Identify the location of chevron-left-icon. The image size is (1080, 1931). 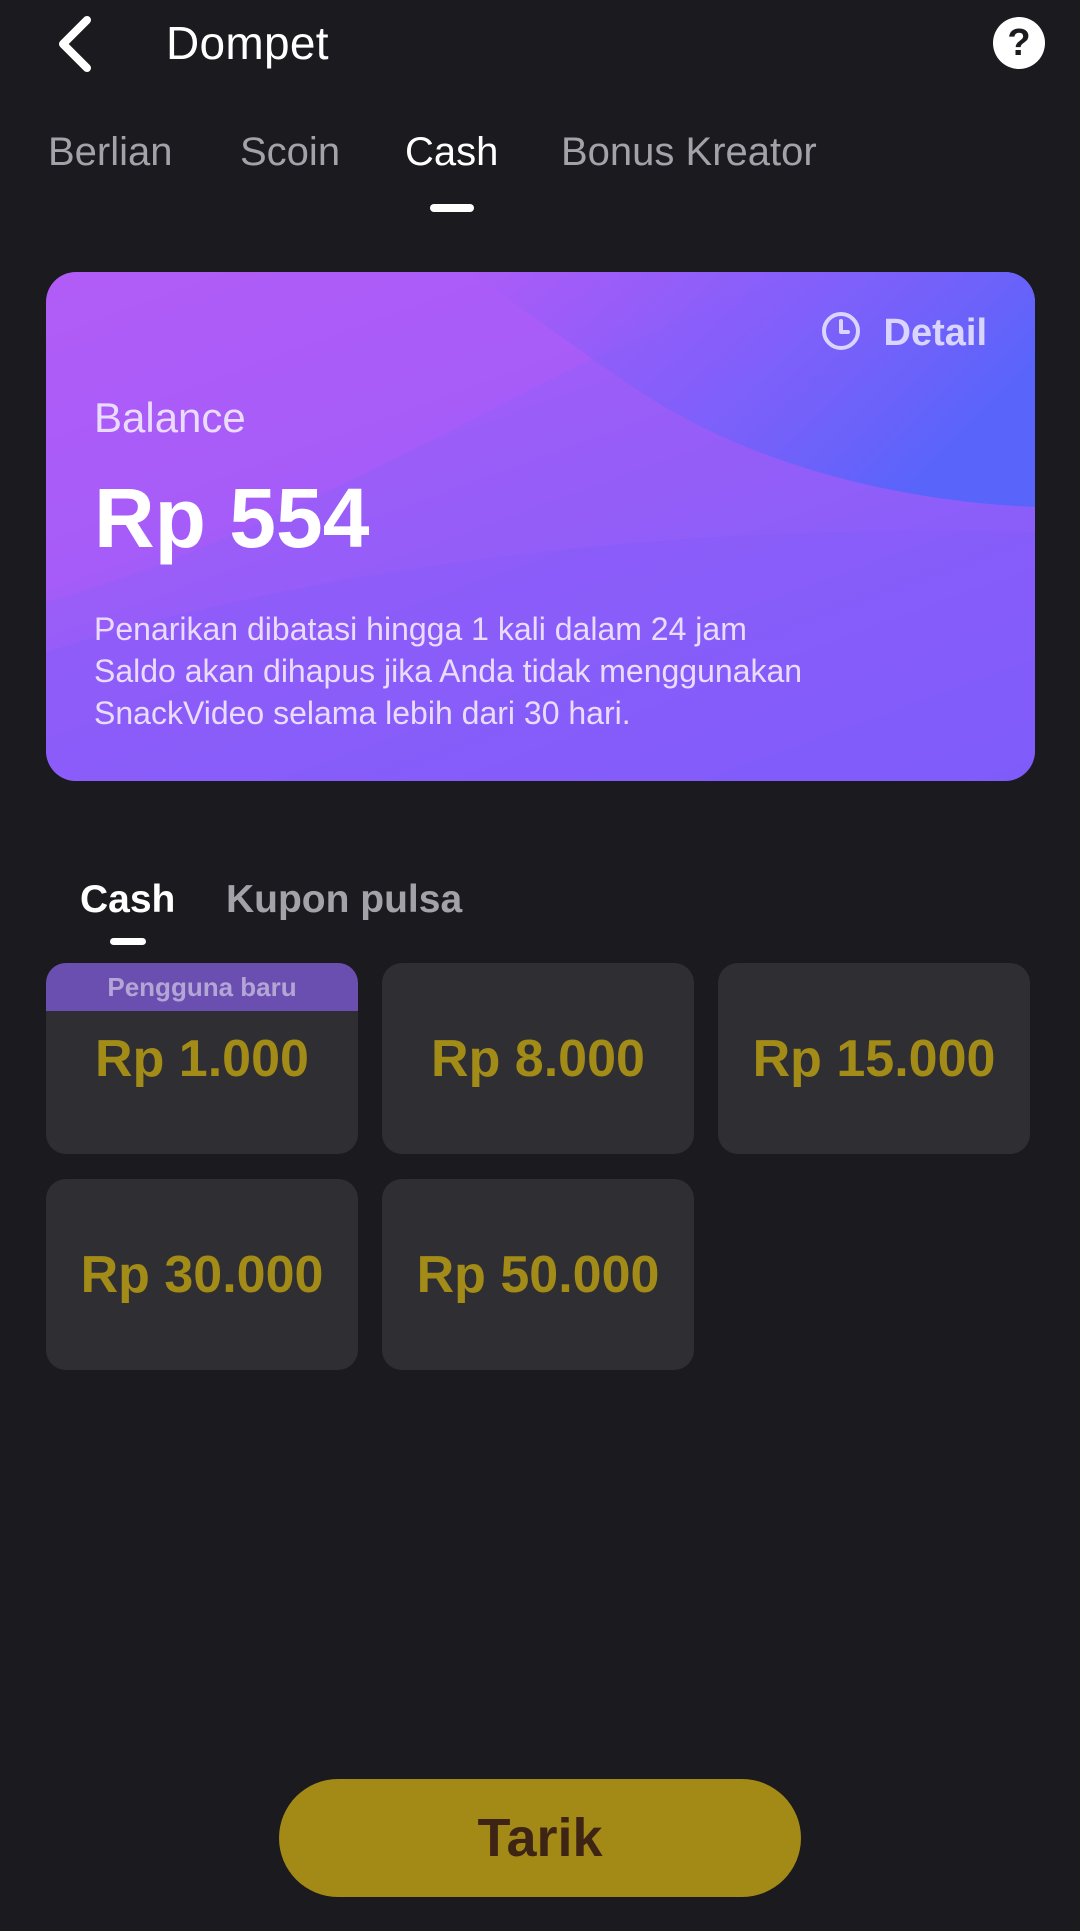
(75, 46).